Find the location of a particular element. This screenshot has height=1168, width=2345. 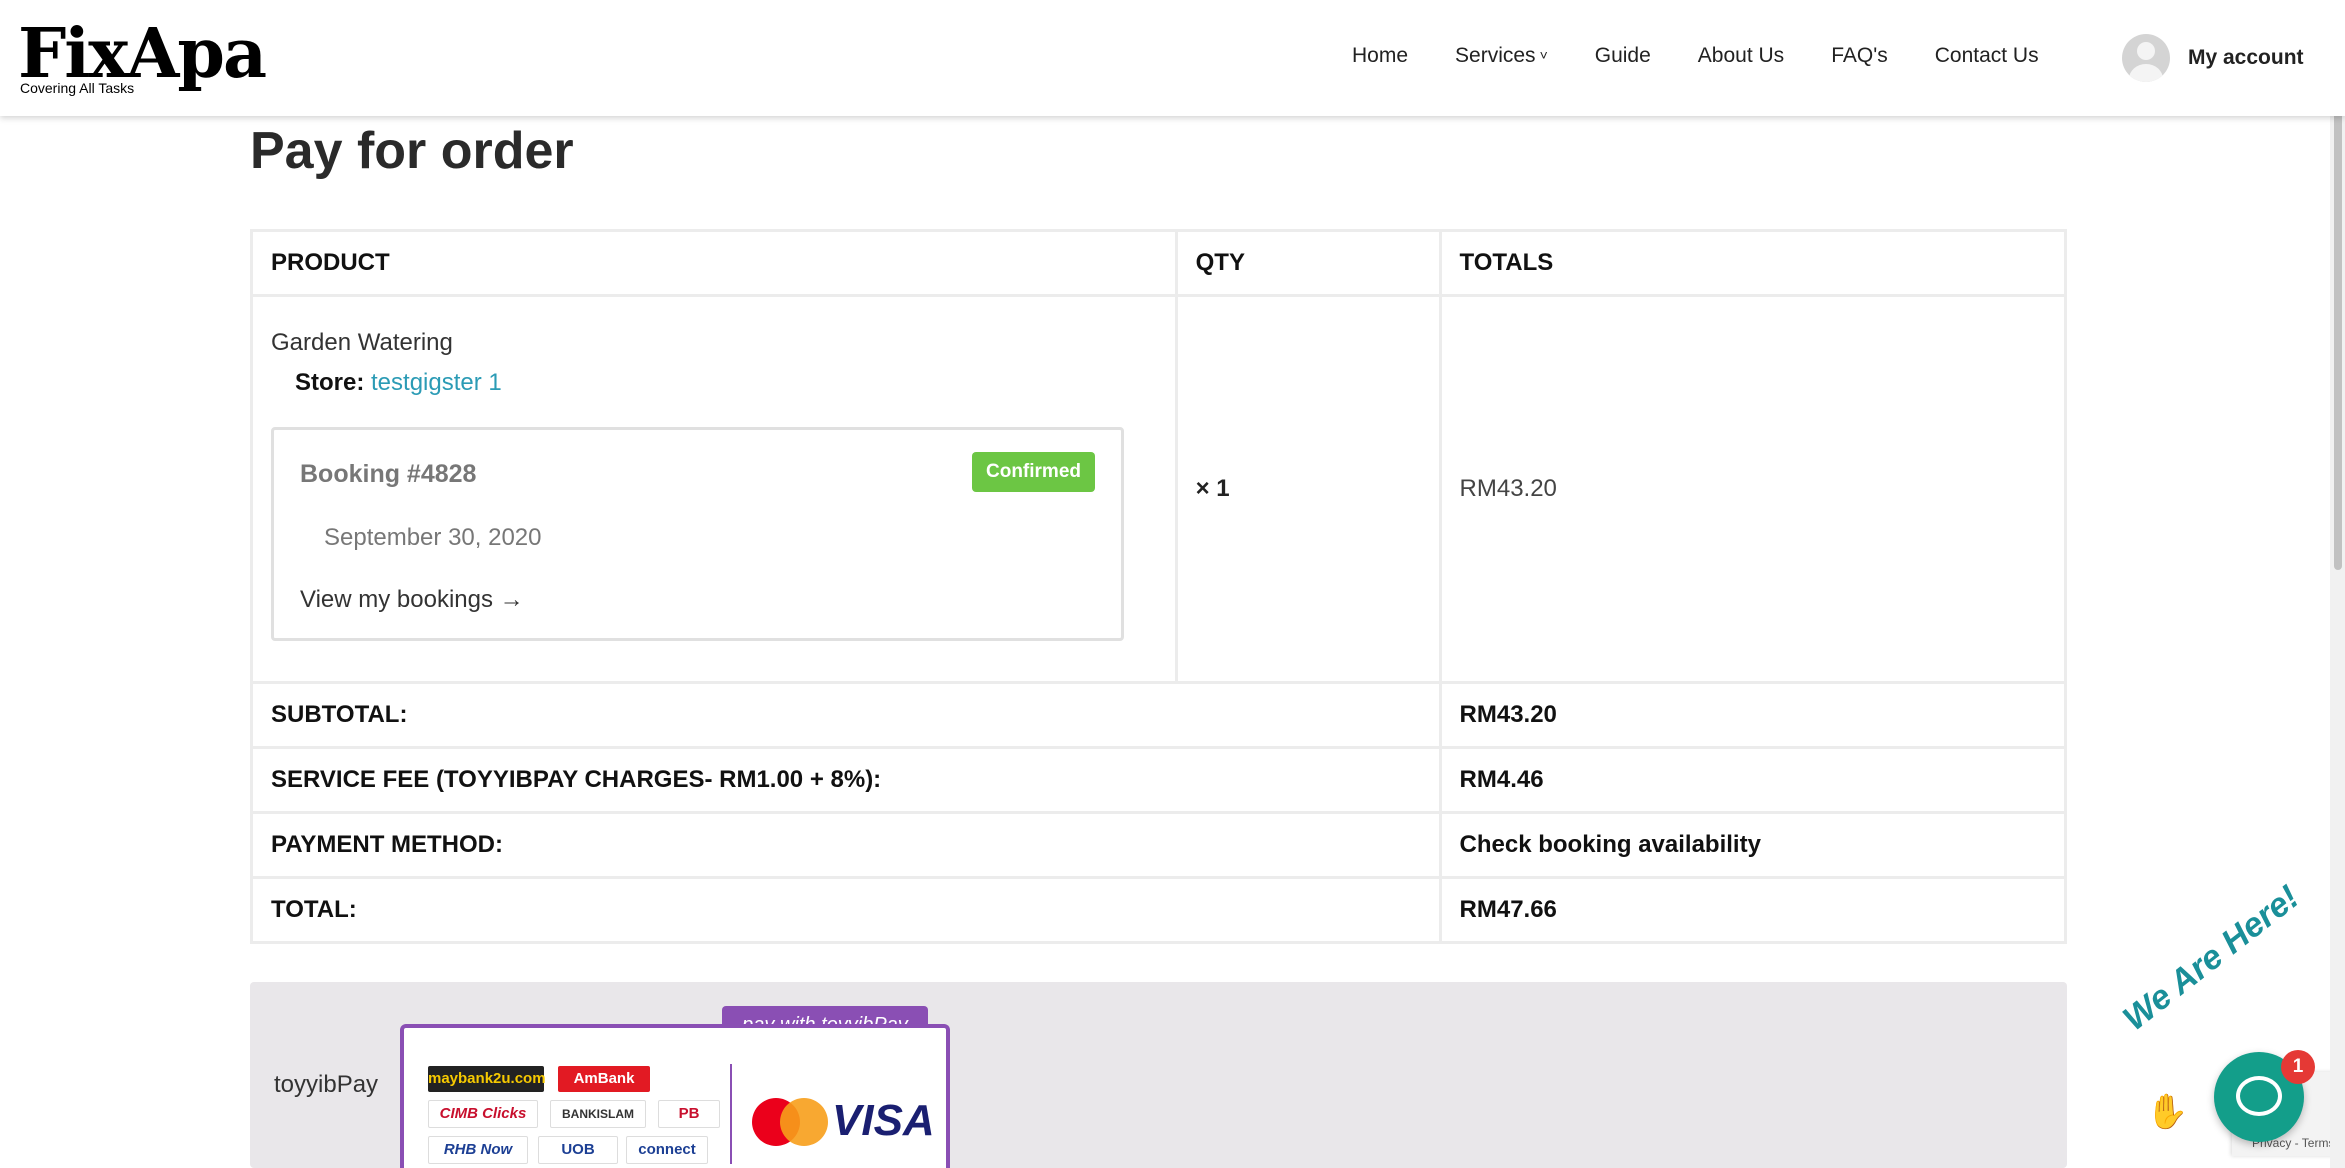

banner-divider is located at coordinates (731, 1114).